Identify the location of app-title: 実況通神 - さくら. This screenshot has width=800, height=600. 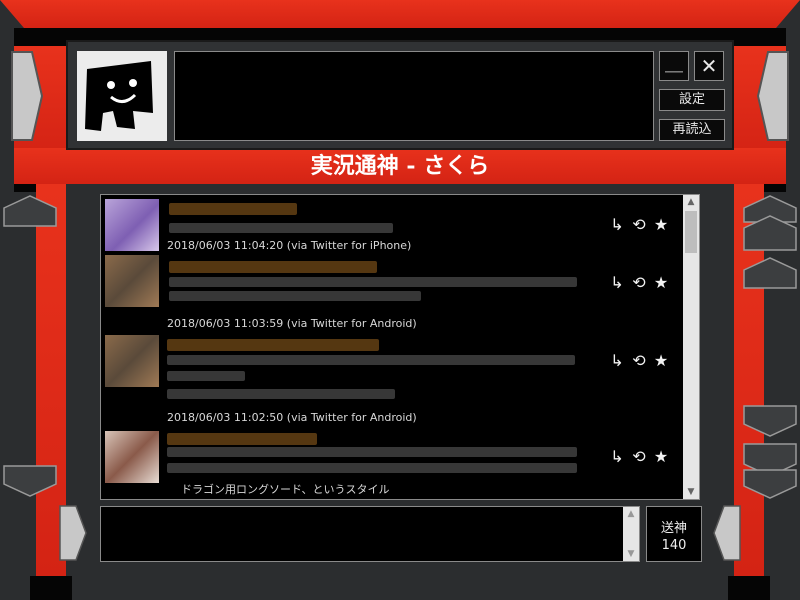
(400, 166).